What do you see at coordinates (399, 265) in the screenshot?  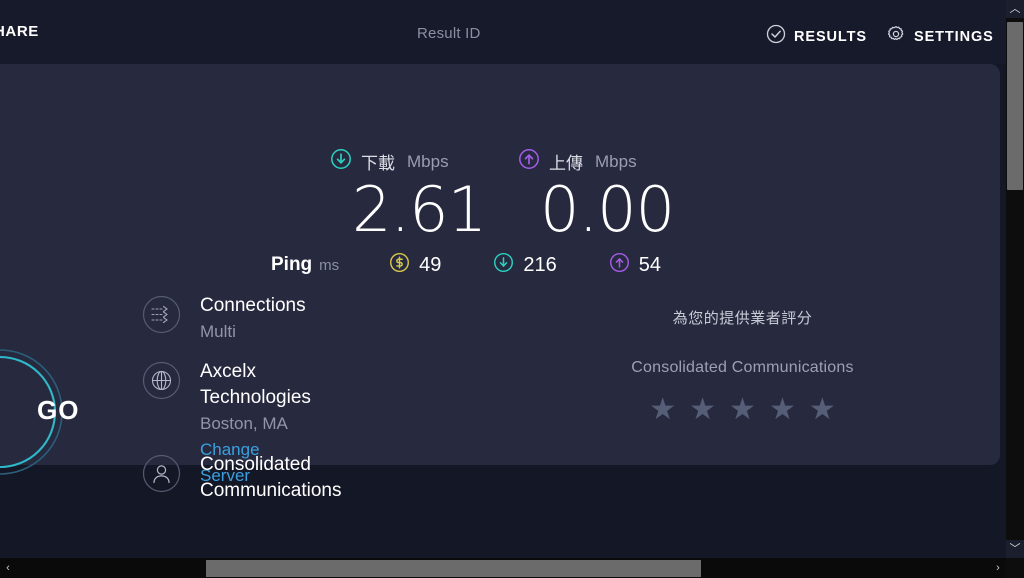 I see `idle-latency-icon` at bounding box center [399, 265].